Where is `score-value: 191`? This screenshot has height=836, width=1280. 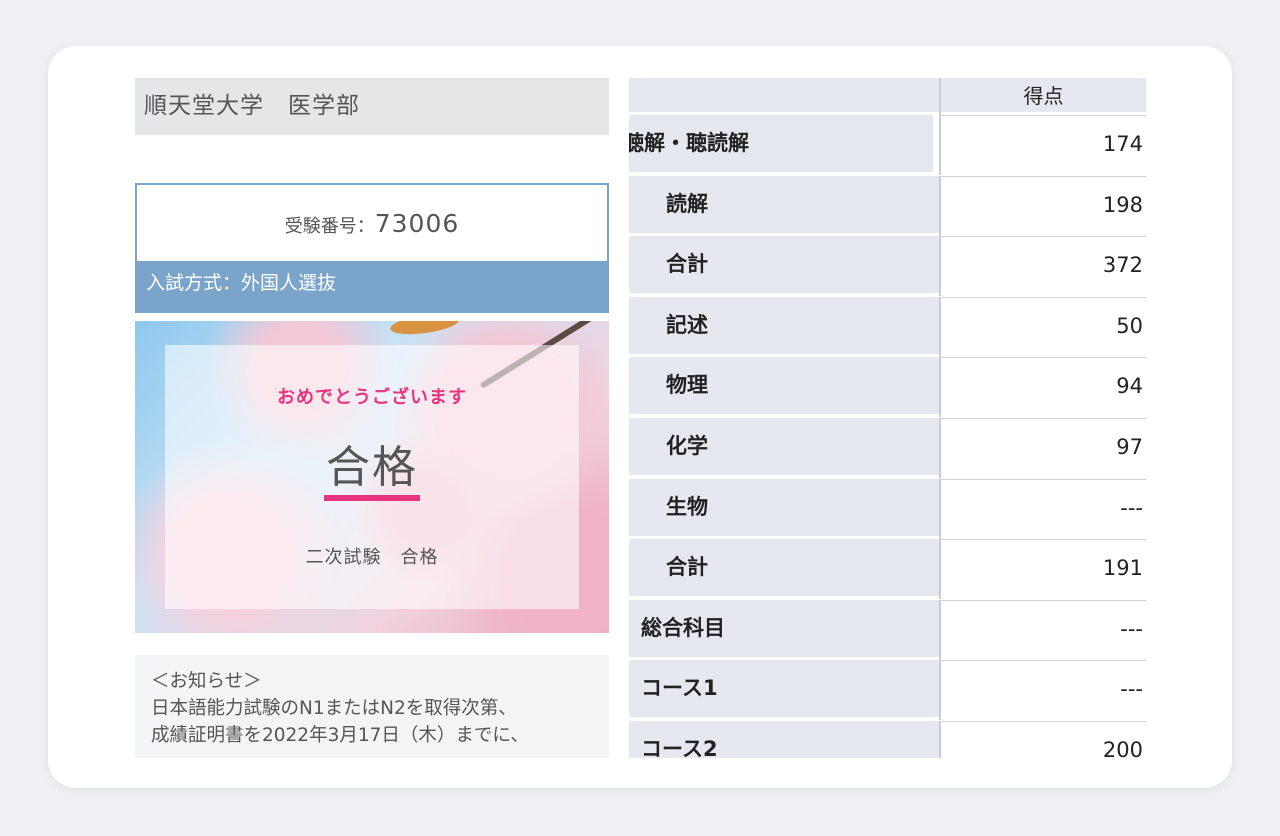 score-value: 191 is located at coordinates (1043, 568).